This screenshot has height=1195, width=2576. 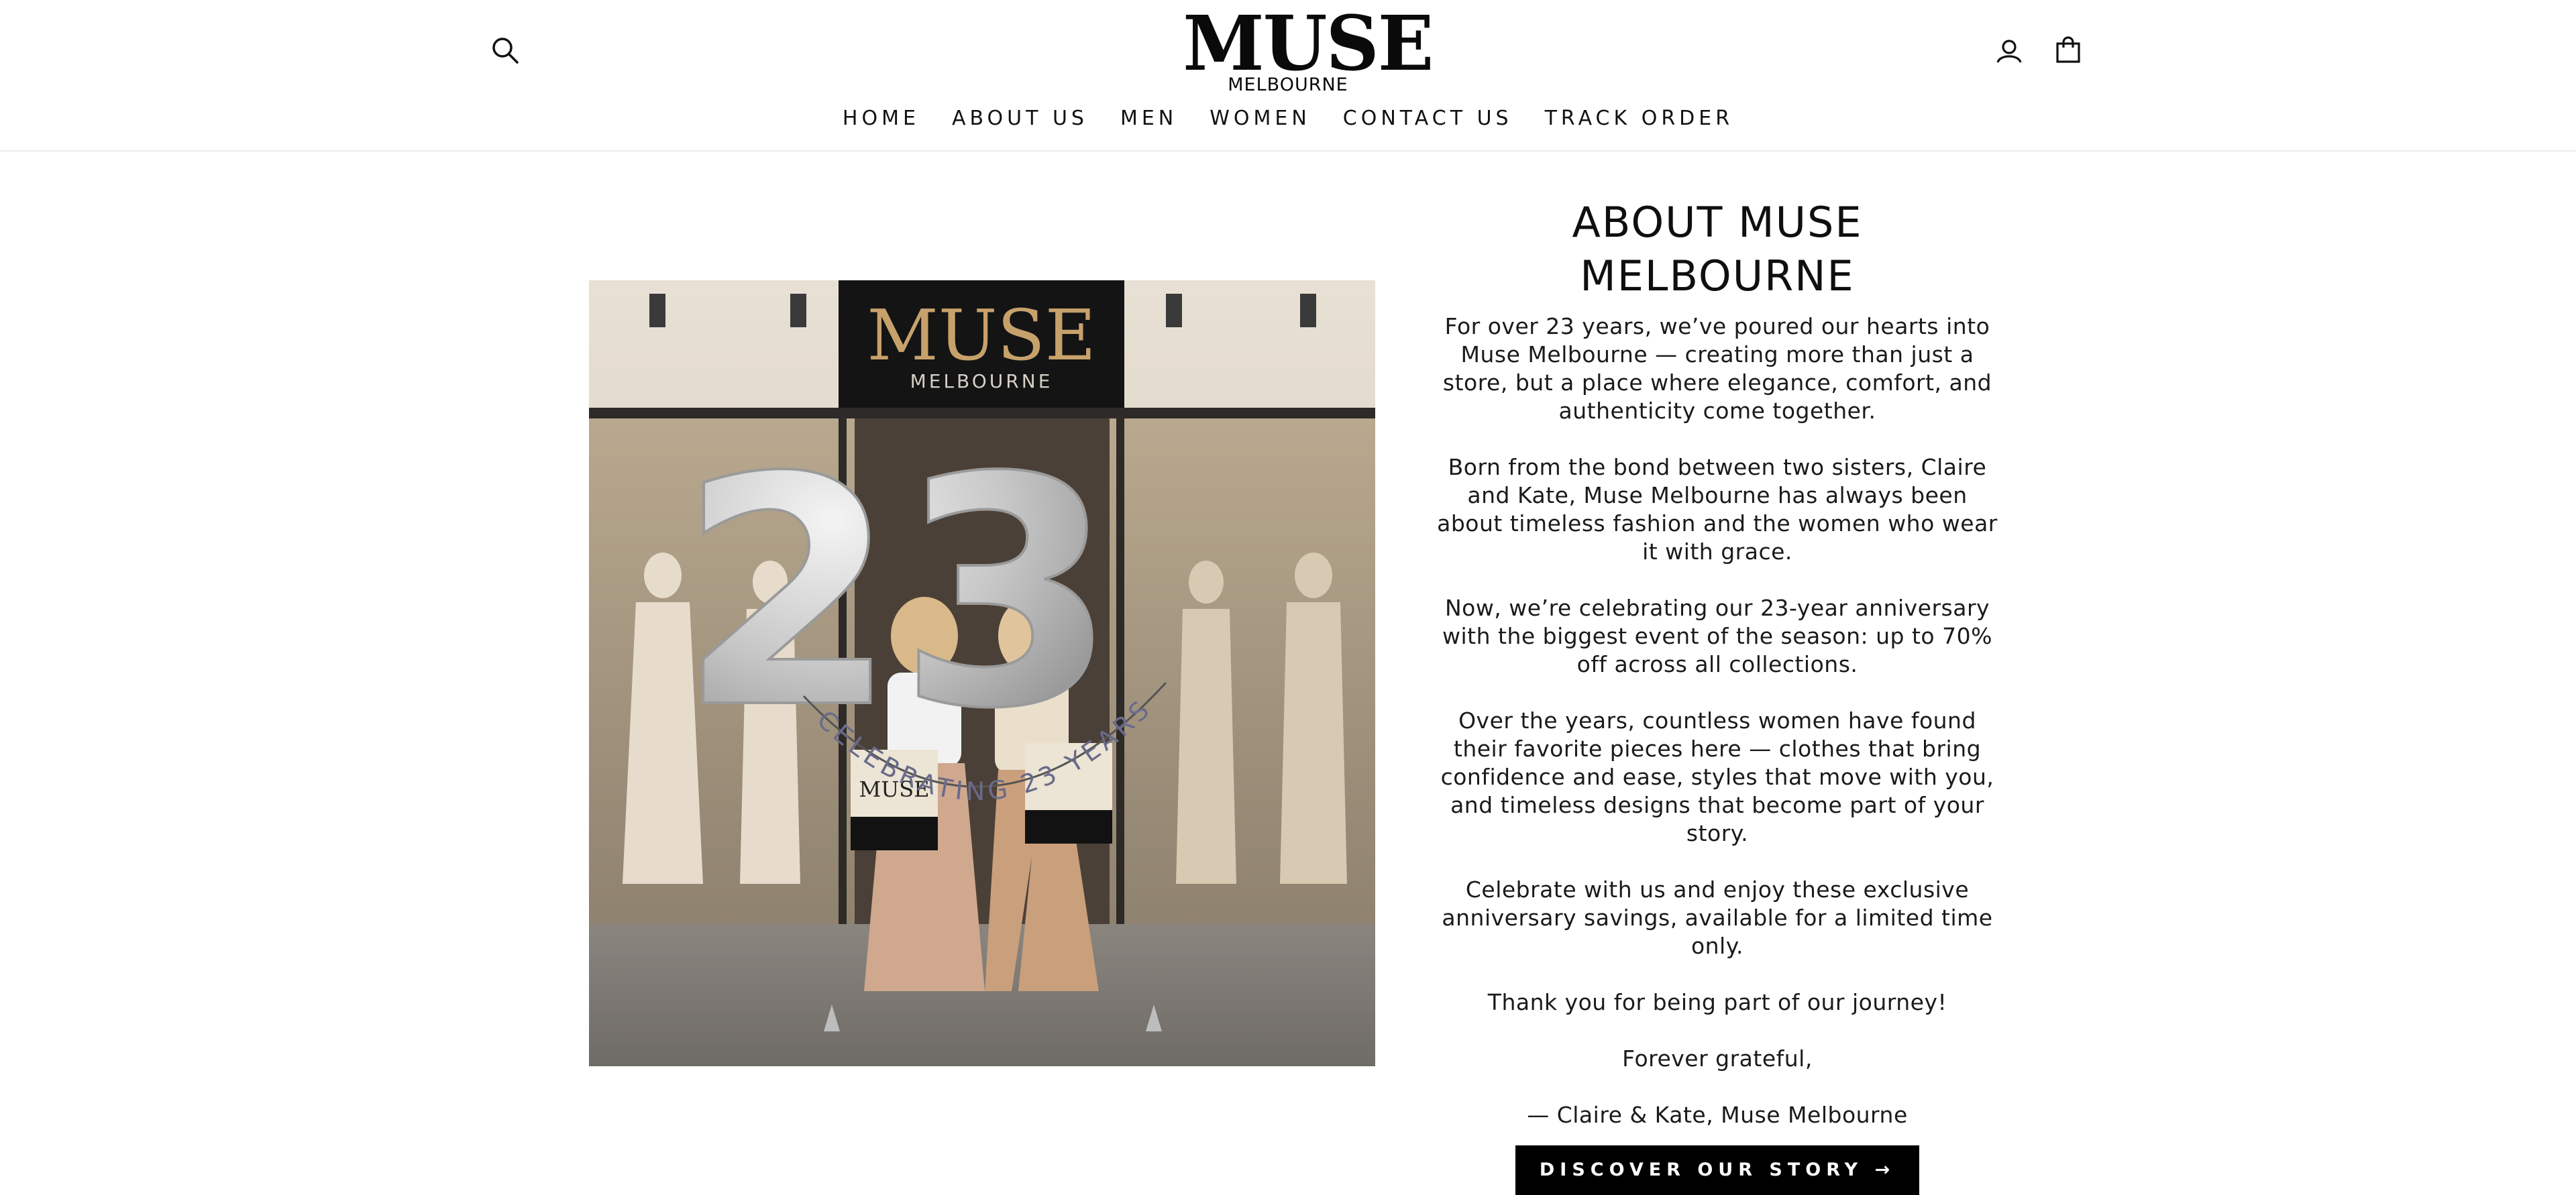 I want to click on nav-item-about-us: ABOUT US, so click(x=1020, y=118).